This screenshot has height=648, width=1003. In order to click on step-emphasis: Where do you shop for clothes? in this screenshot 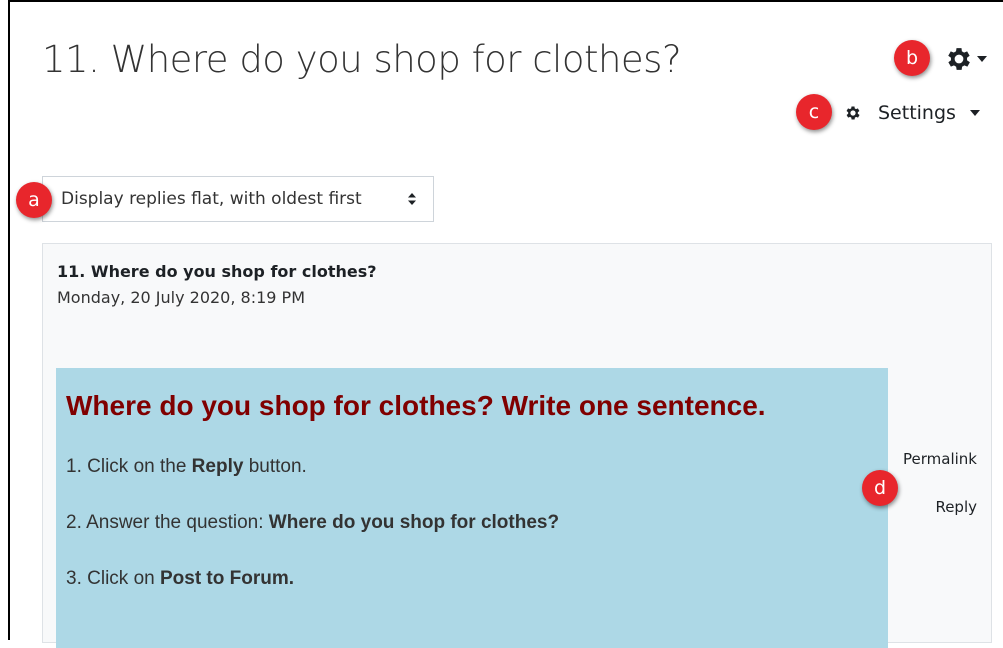, I will do `click(414, 522)`.